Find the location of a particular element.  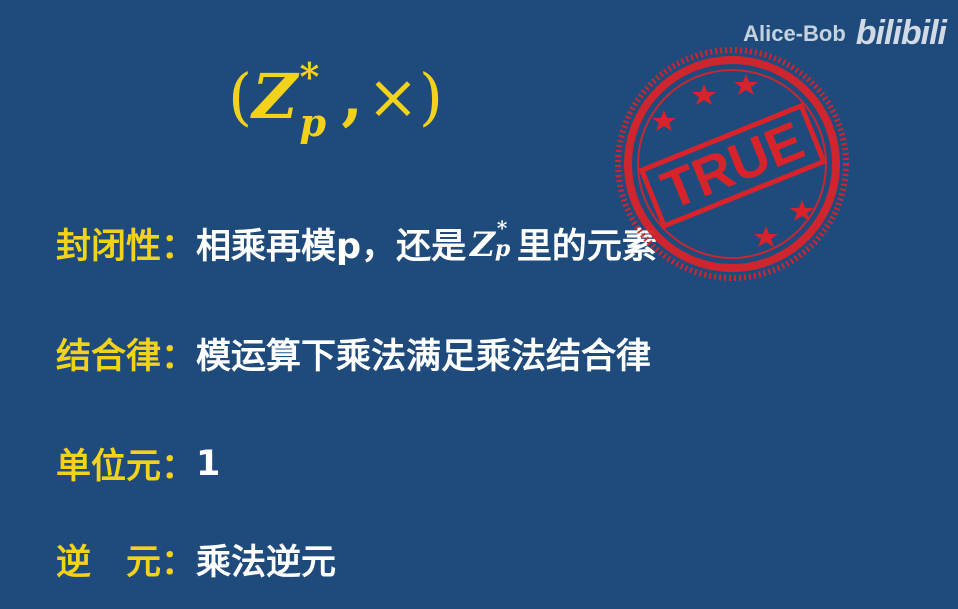

closure-text-before: 相乘再模p，还是 is located at coordinates (331, 247).